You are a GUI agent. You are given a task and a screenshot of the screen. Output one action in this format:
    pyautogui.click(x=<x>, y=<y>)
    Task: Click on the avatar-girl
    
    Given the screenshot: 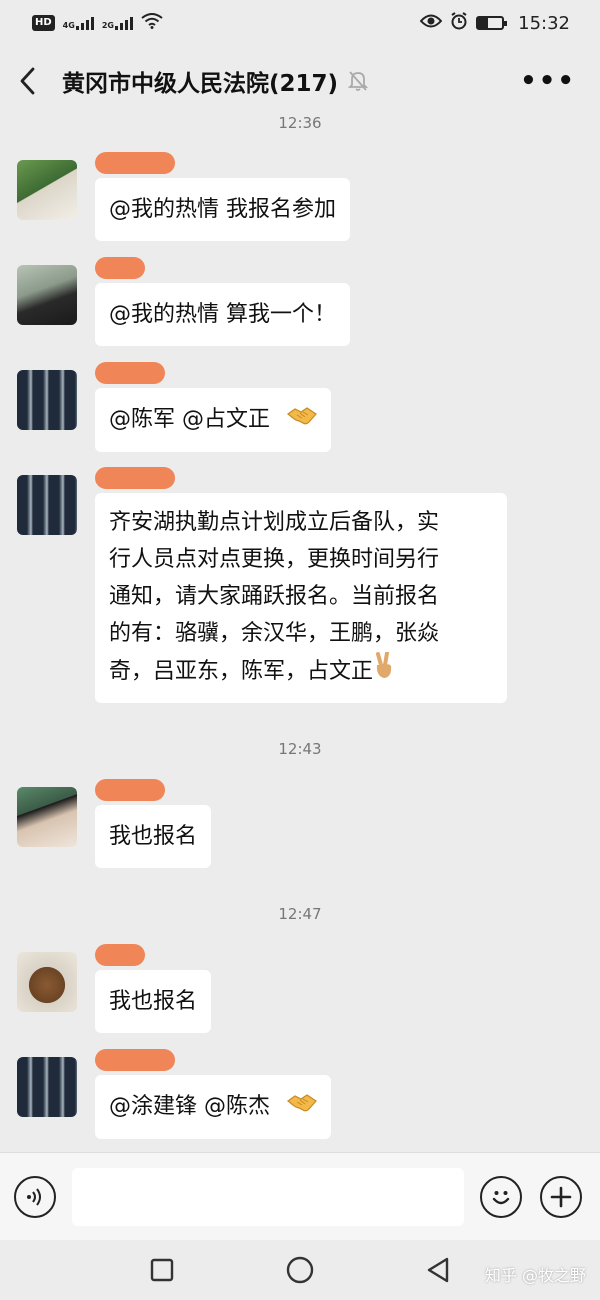 What is the action you would take?
    pyautogui.click(x=47, y=190)
    